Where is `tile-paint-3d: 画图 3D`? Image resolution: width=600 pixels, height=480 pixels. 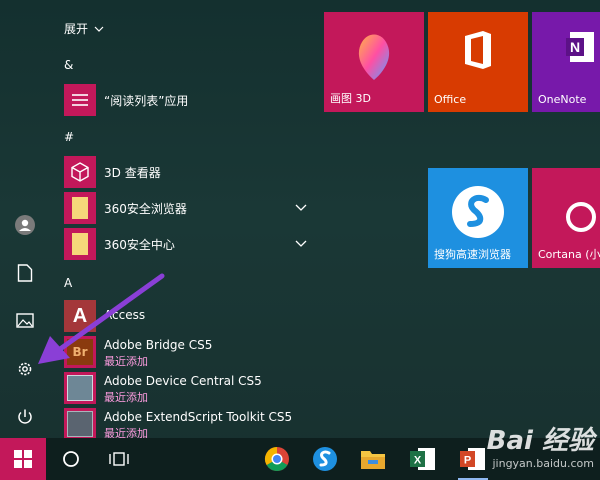 tile-paint-3d: 画图 3D is located at coordinates (374, 62).